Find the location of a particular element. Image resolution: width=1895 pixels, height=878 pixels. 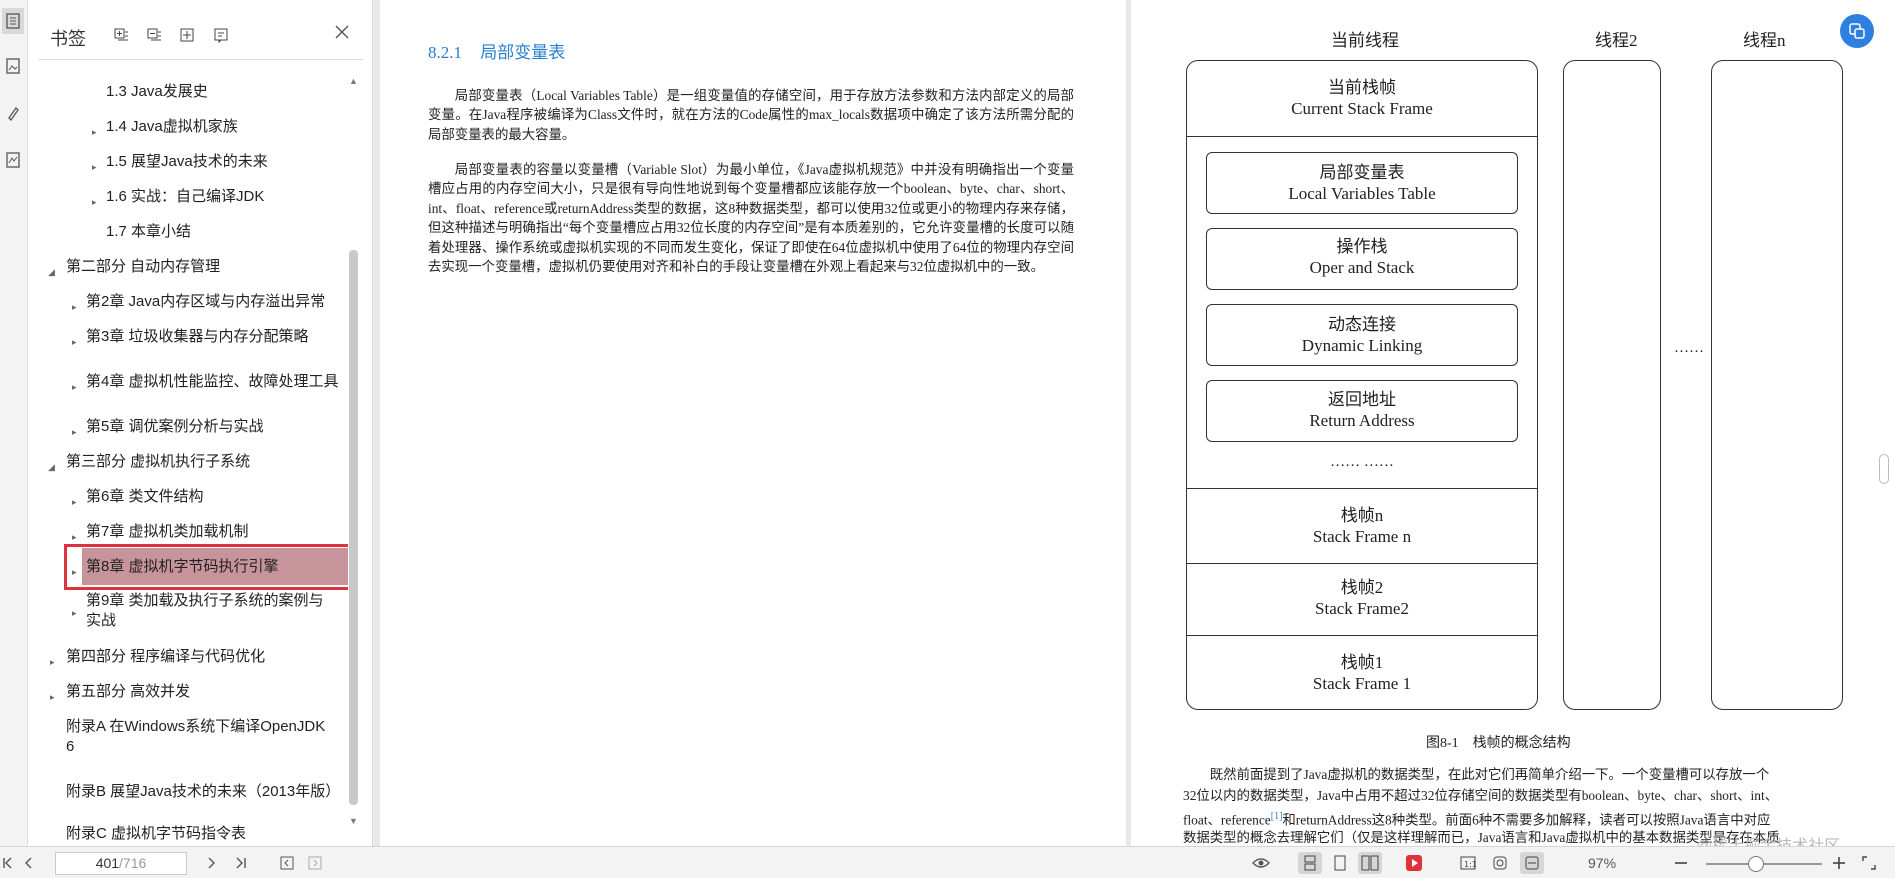

bookmark-label: 附录C 虚拟机字节码指令表 is located at coordinates (156, 833).